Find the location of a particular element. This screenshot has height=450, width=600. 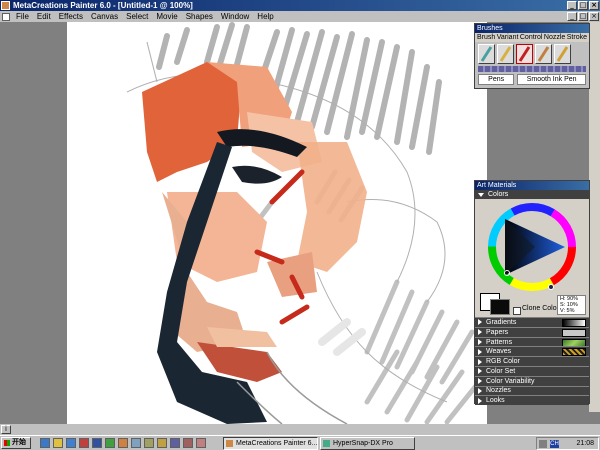

nozzles-section: Nozzles is located at coordinates (532, 390).